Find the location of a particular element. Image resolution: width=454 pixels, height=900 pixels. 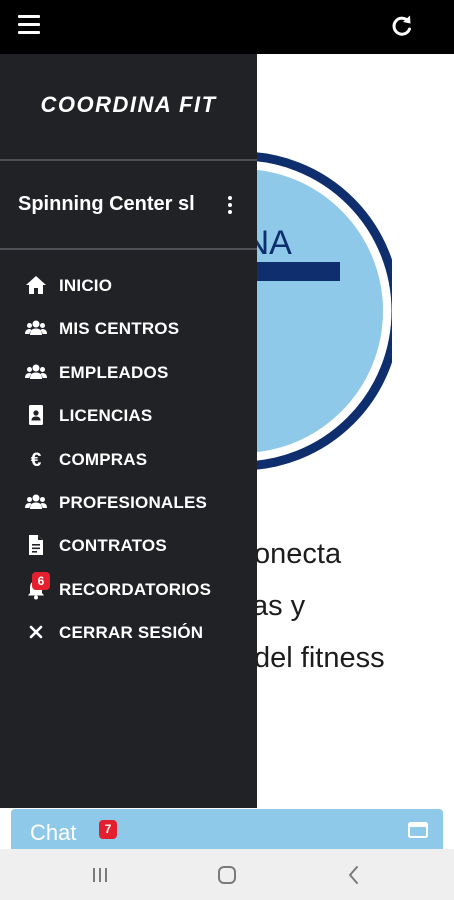

menu-item-compras: € COMPRAS is located at coordinates (128, 460).